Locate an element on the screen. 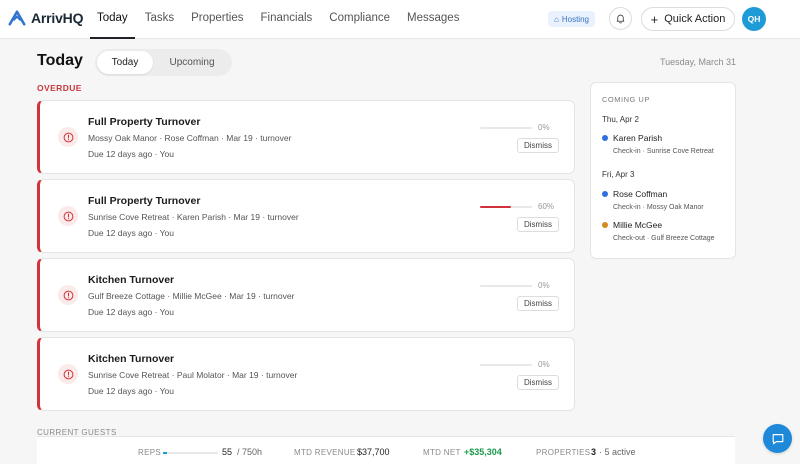  task-progress-fill is located at coordinates (496, 207).